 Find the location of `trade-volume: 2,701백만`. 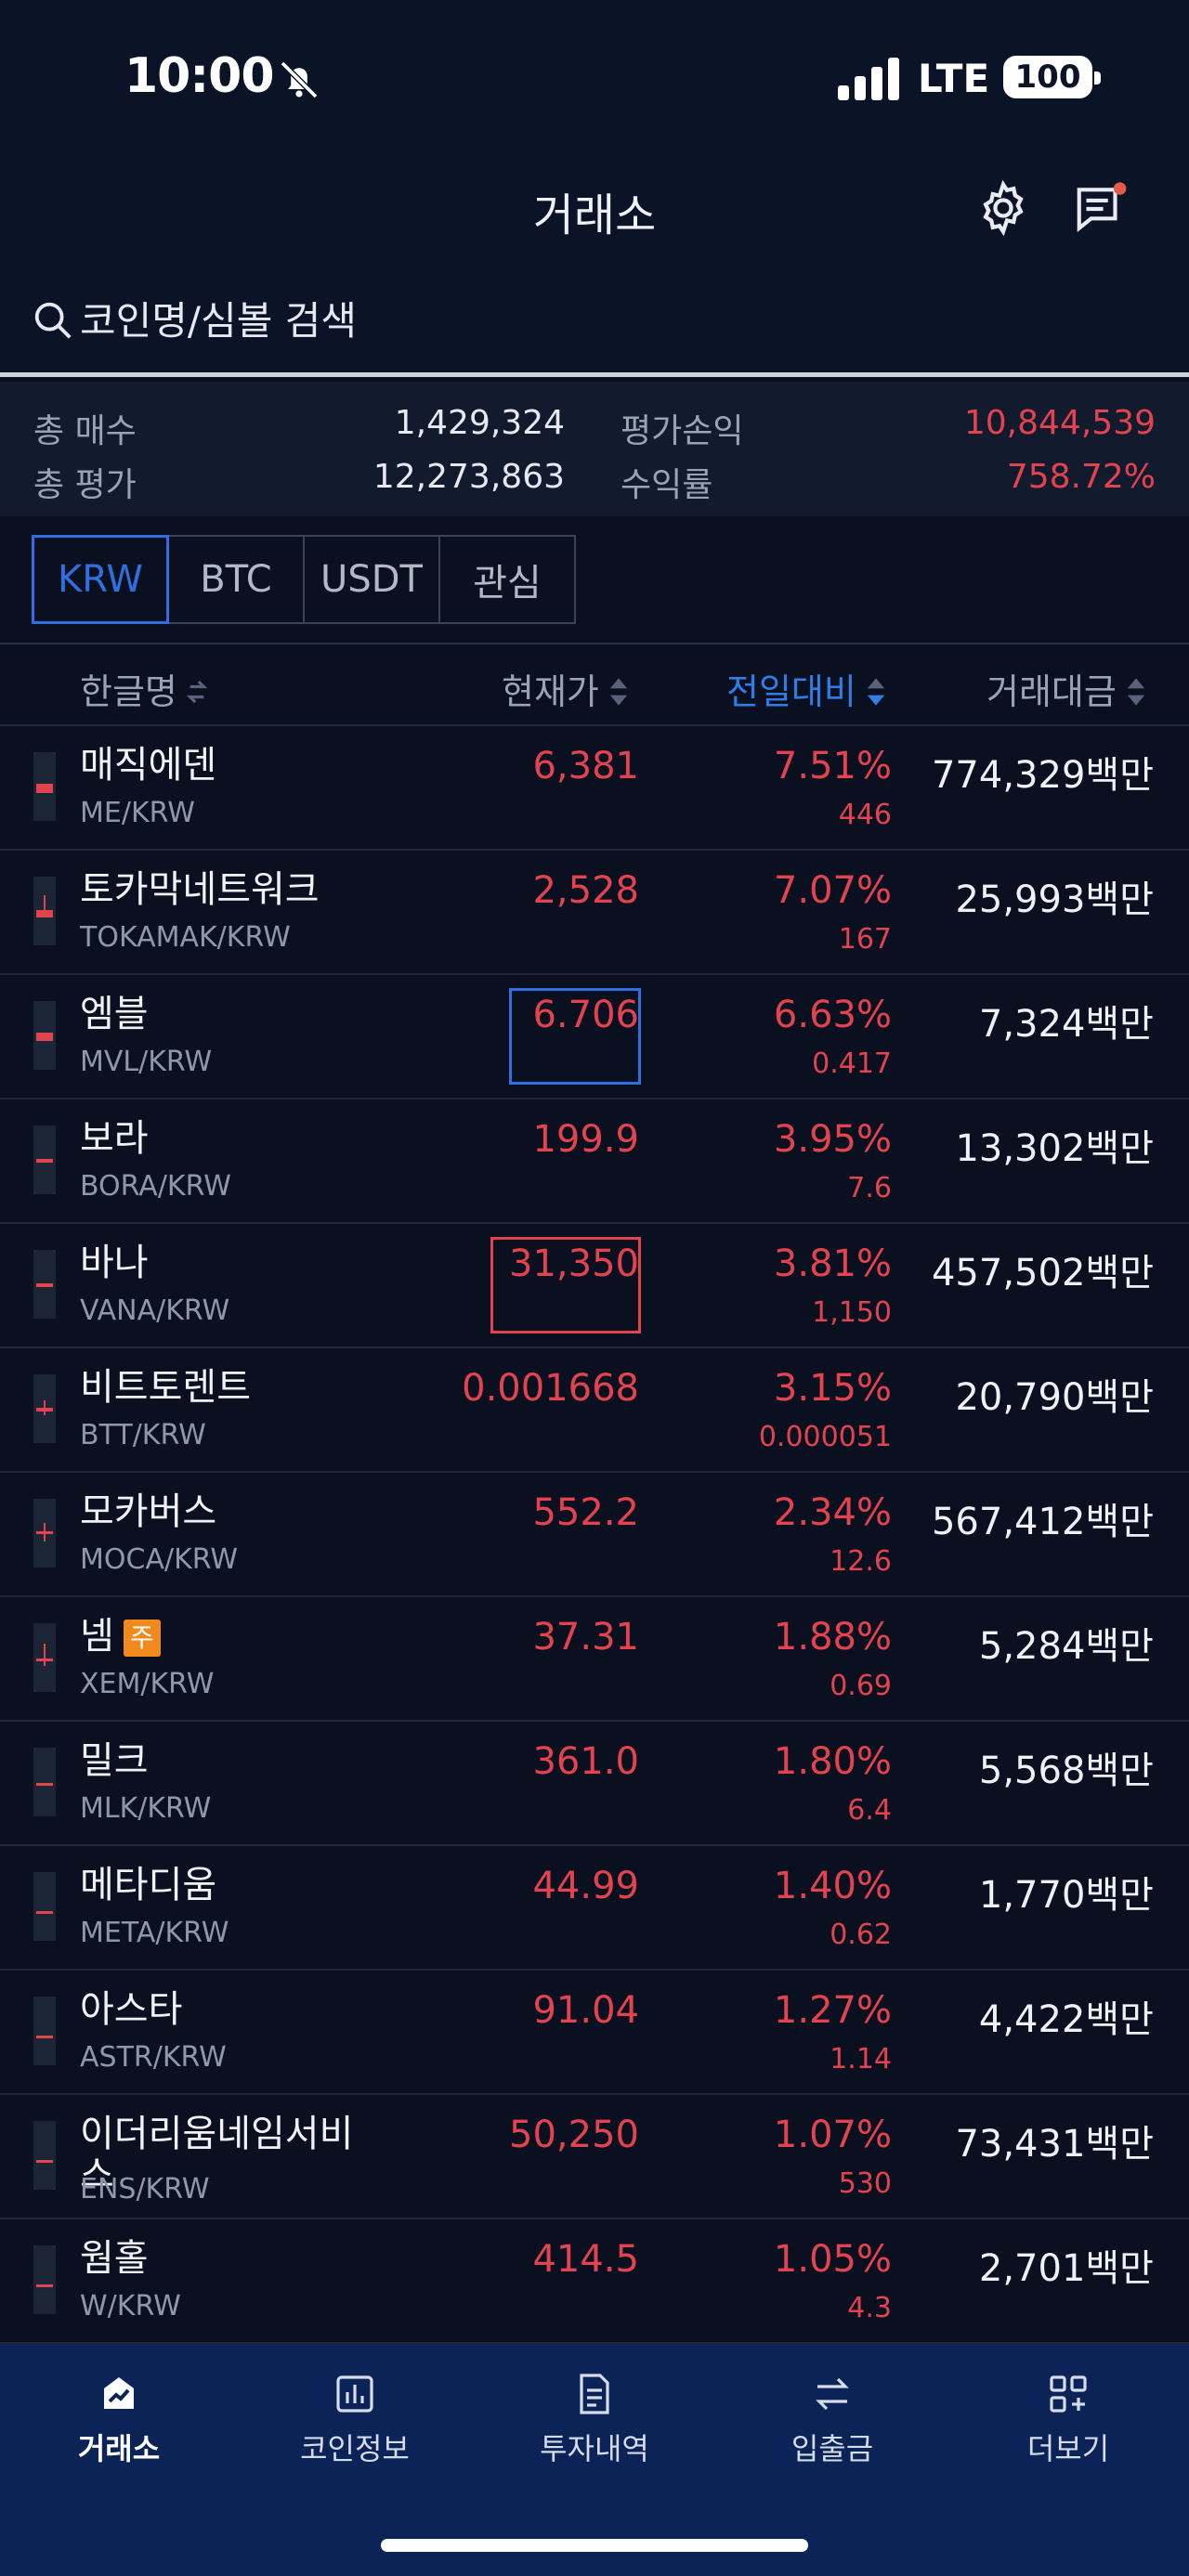

trade-volume: 2,701백만 is located at coordinates (1066, 2268).